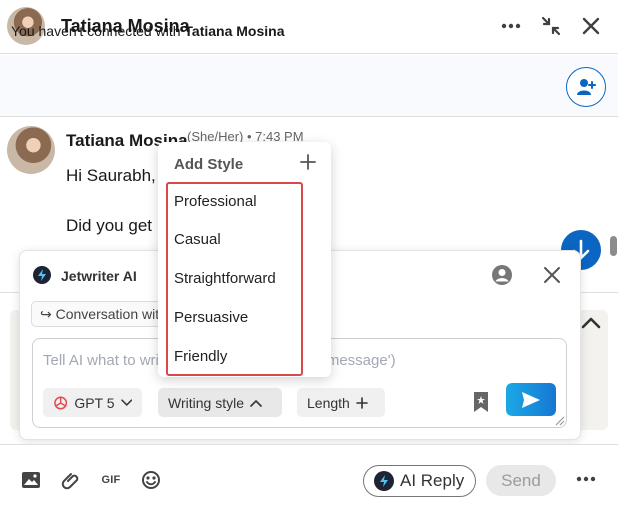  What do you see at coordinates (502, 275) in the screenshot?
I see `user-account-icon` at bounding box center [502, 275].